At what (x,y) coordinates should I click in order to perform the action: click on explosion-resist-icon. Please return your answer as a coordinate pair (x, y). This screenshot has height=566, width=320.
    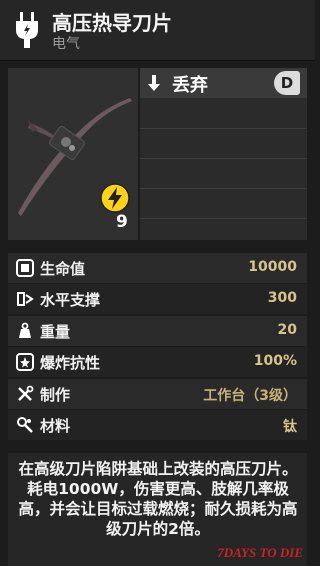
    Looking at the image, I should click on (25, 362).